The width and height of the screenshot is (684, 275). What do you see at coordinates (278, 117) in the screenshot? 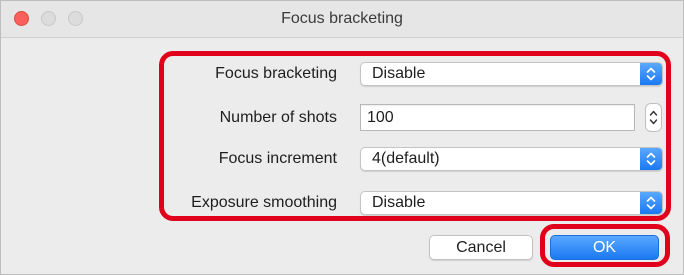
I see `number-of-shots-label: Number of shots` at bounding box center [278, 117].